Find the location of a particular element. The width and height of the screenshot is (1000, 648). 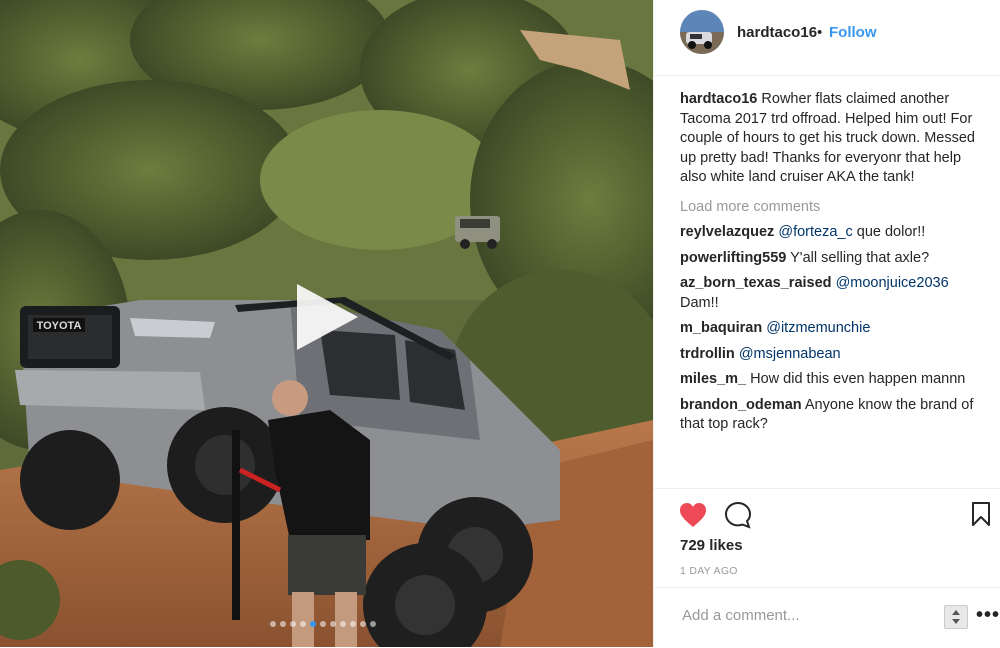

comment-item: trdrollin @msjennabean is located at coordinates (830, 355).